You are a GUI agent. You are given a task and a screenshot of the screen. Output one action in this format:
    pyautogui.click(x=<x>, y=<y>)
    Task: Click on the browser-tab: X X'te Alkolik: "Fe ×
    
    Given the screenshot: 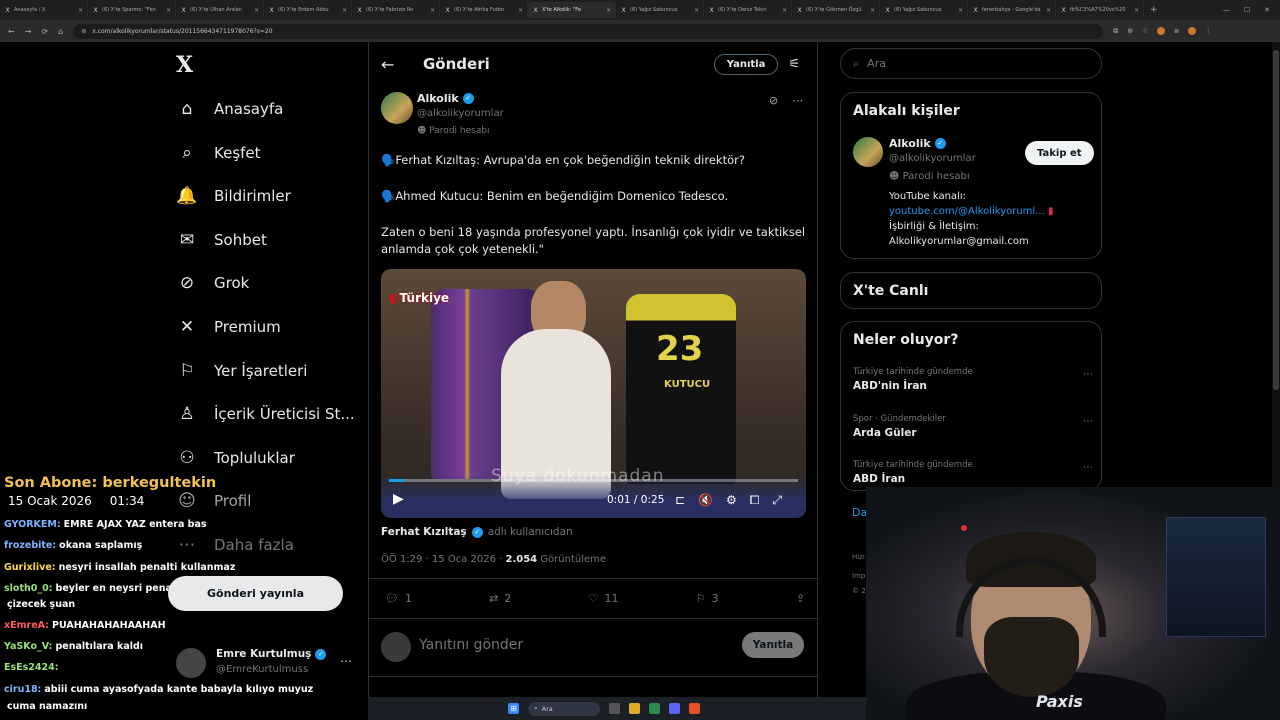 What is the action you would take?
    pyautogui.click(x=572, y=10)
    